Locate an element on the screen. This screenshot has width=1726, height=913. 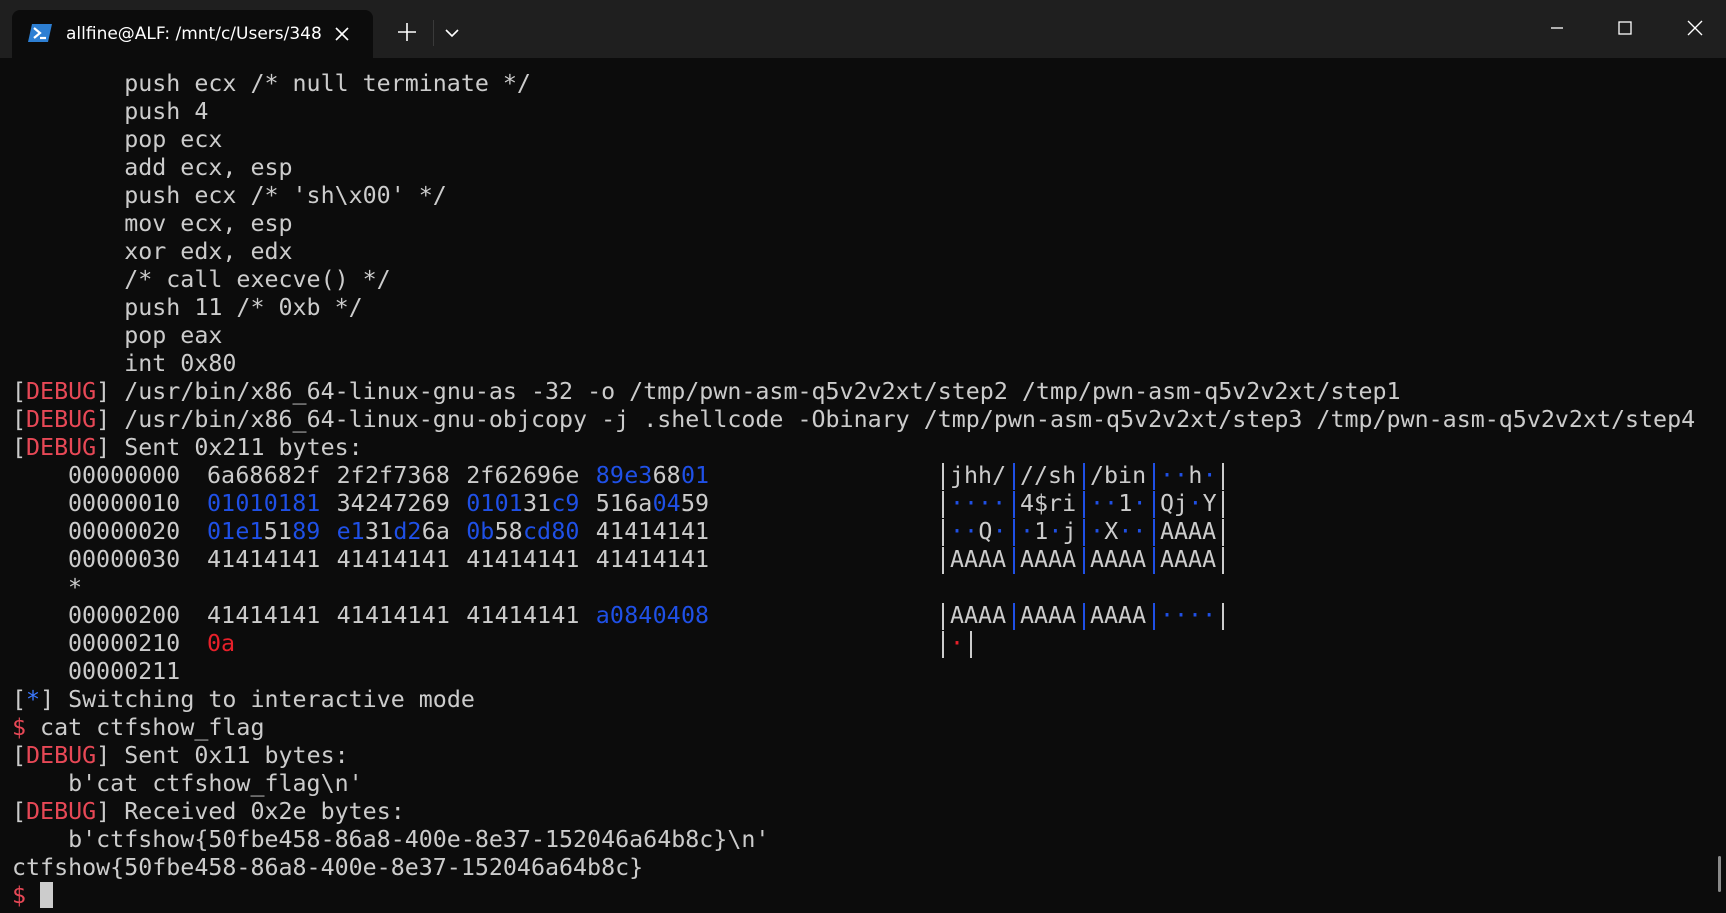
hexdump-byte: d2 is located at coordinates (407, 531).